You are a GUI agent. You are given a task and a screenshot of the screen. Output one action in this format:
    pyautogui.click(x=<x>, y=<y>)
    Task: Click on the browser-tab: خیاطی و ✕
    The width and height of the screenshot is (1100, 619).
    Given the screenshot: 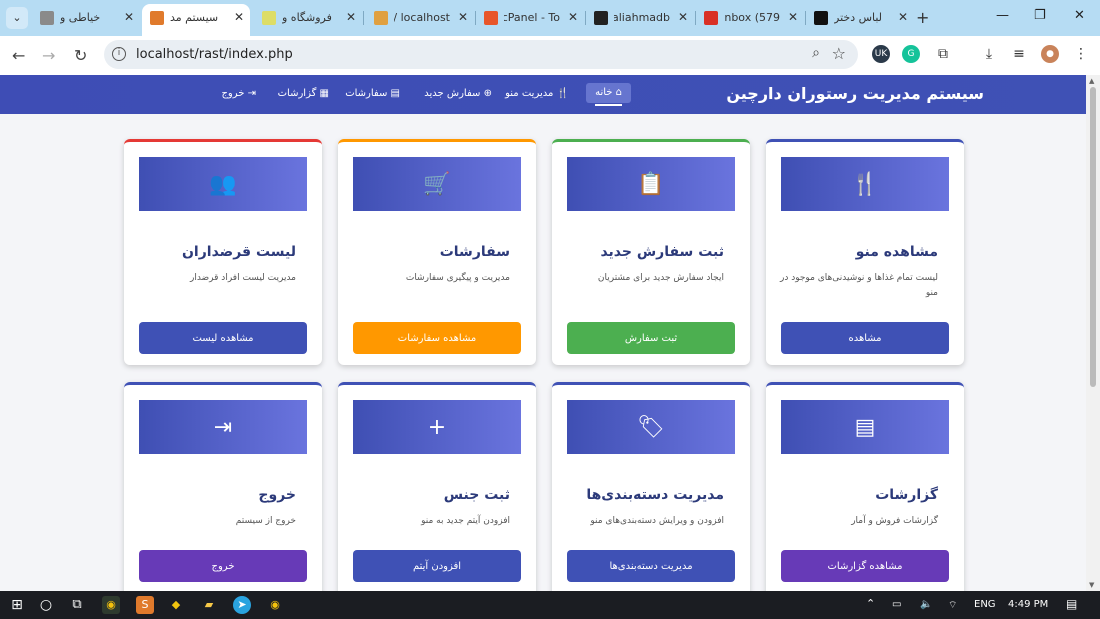 What is the action you would take?
    pyautogui.click(x=86, y=18)
    